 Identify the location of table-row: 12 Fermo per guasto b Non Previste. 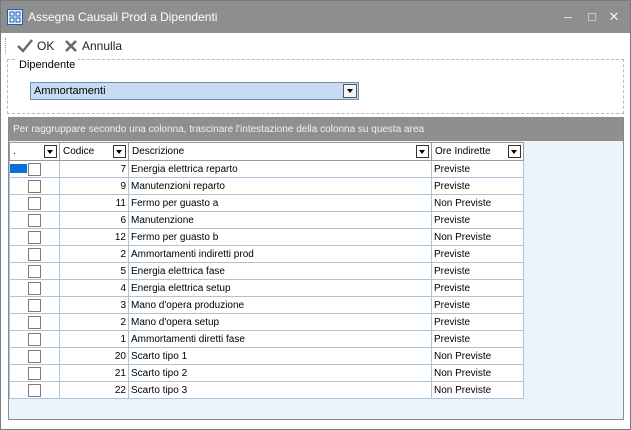
(266, 237).